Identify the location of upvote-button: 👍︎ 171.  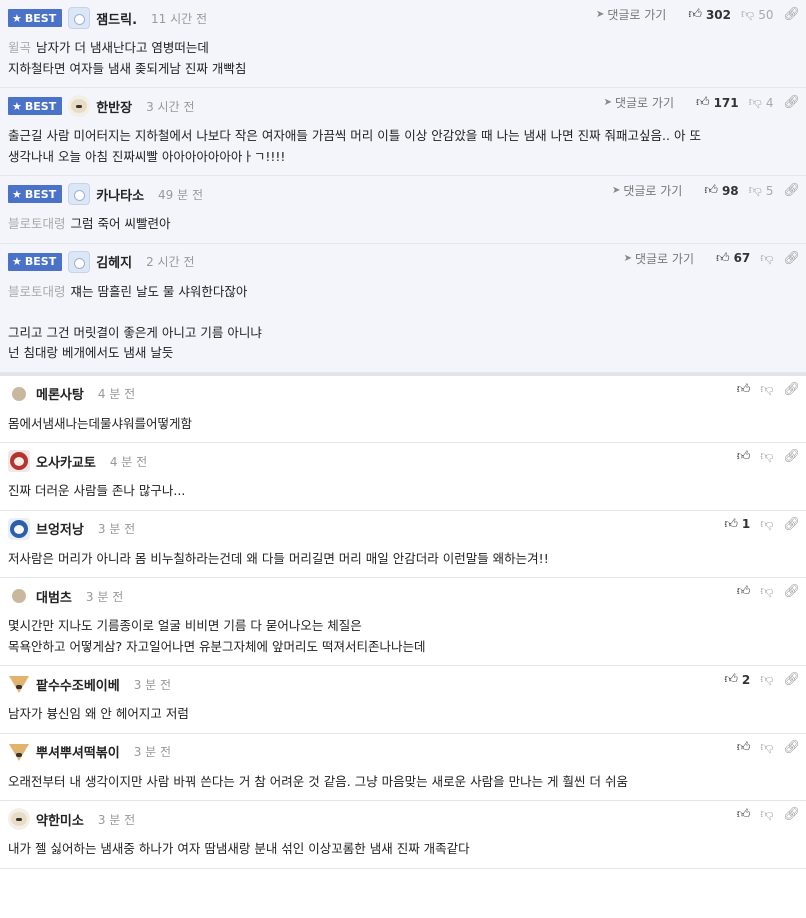
(717, 102).